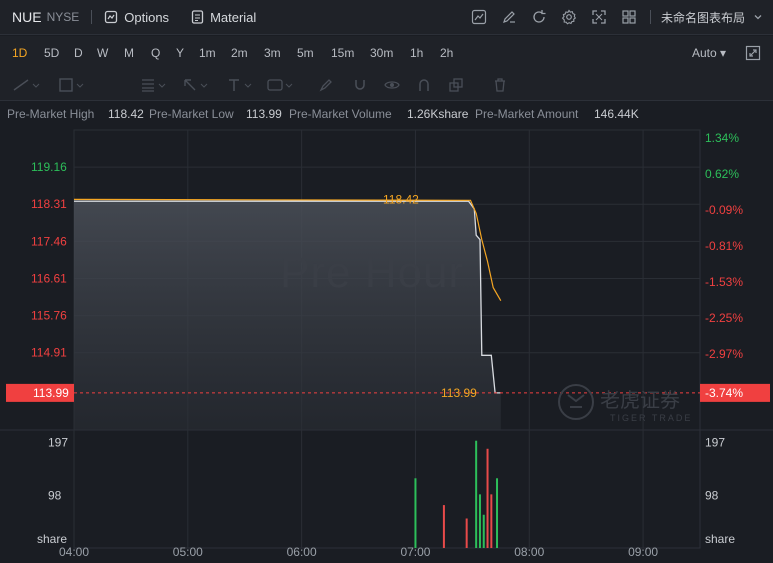 The image size is (773, 563). I want to click on text-tool-icon, so click(241, 85).